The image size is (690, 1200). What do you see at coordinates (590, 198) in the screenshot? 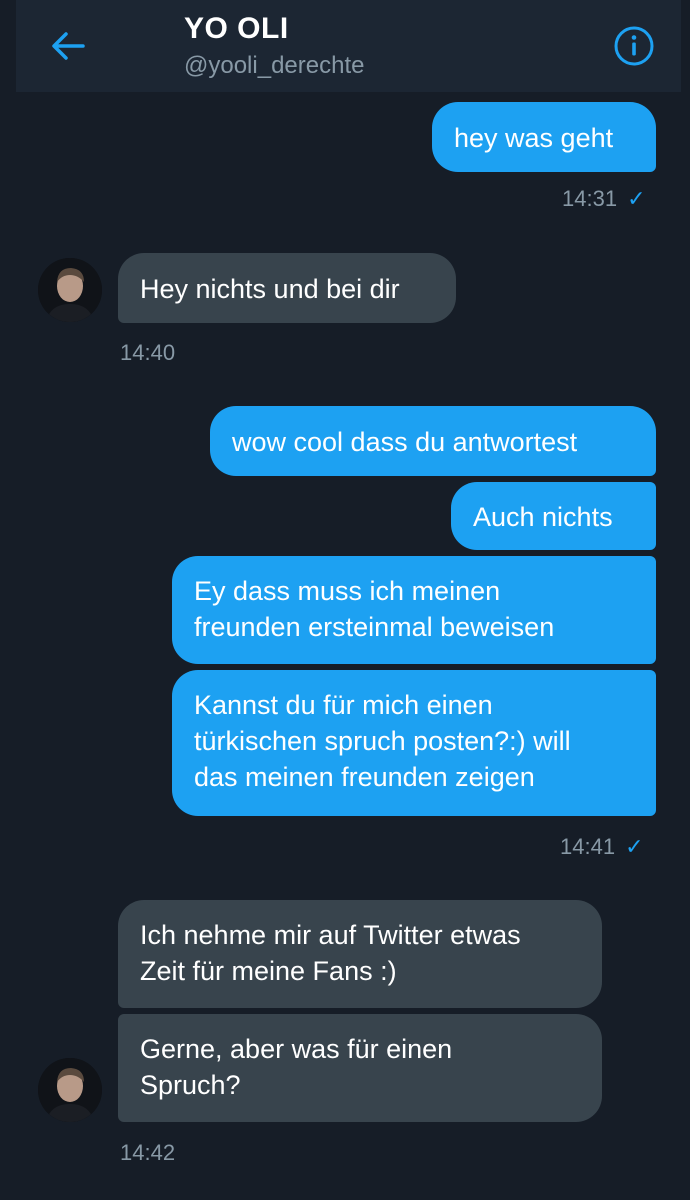
I see `timestamp-text: 14:31` at bounding box center [590, 198].